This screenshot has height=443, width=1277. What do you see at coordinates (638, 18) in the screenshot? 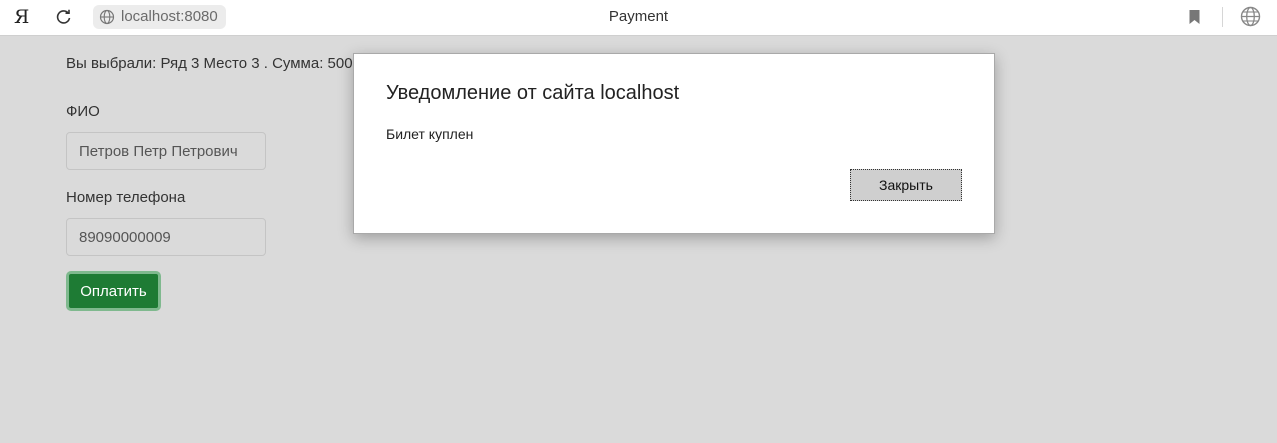
I see `browser-toolbar: Я localhost:8080 Payment` at bounding box center [638, 18].